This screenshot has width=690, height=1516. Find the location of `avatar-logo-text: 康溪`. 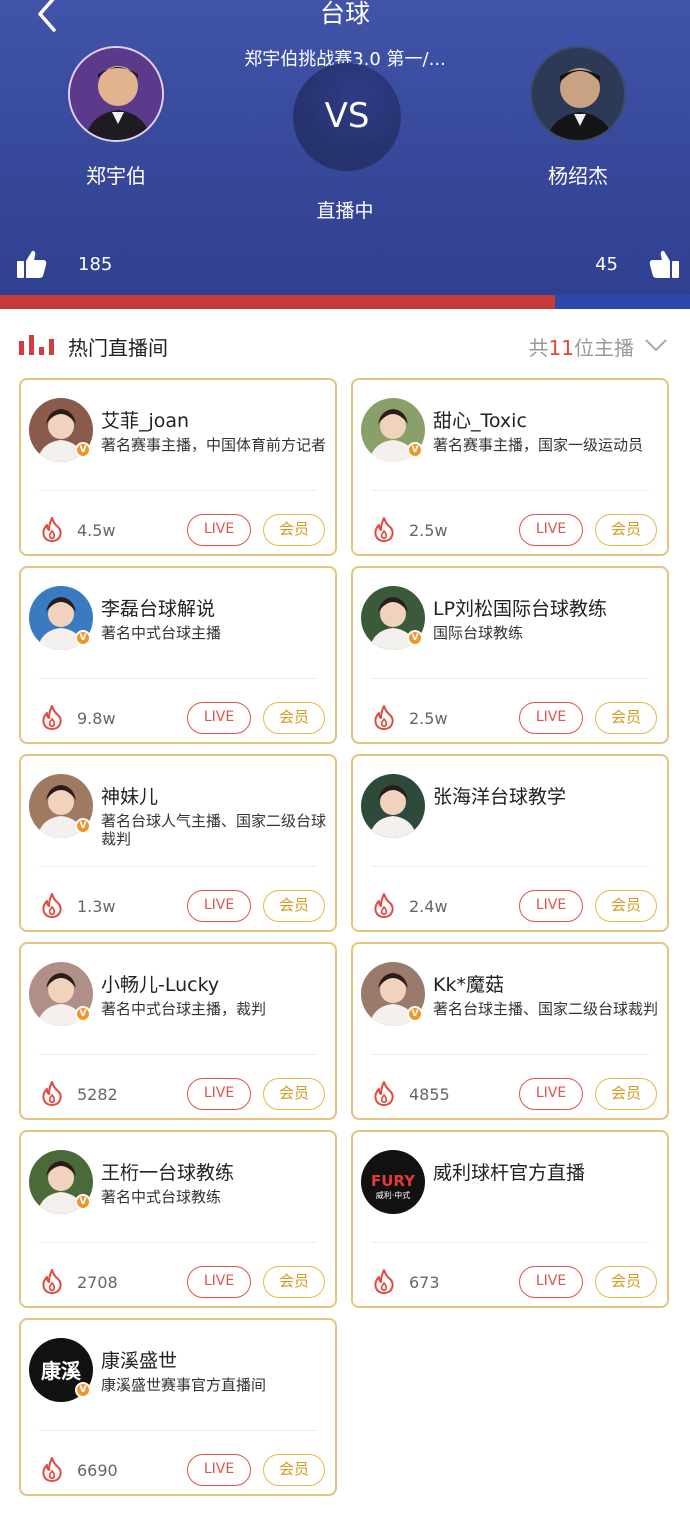

avatar-logo-text: 康溪 is located at coordinates (61, 1371).